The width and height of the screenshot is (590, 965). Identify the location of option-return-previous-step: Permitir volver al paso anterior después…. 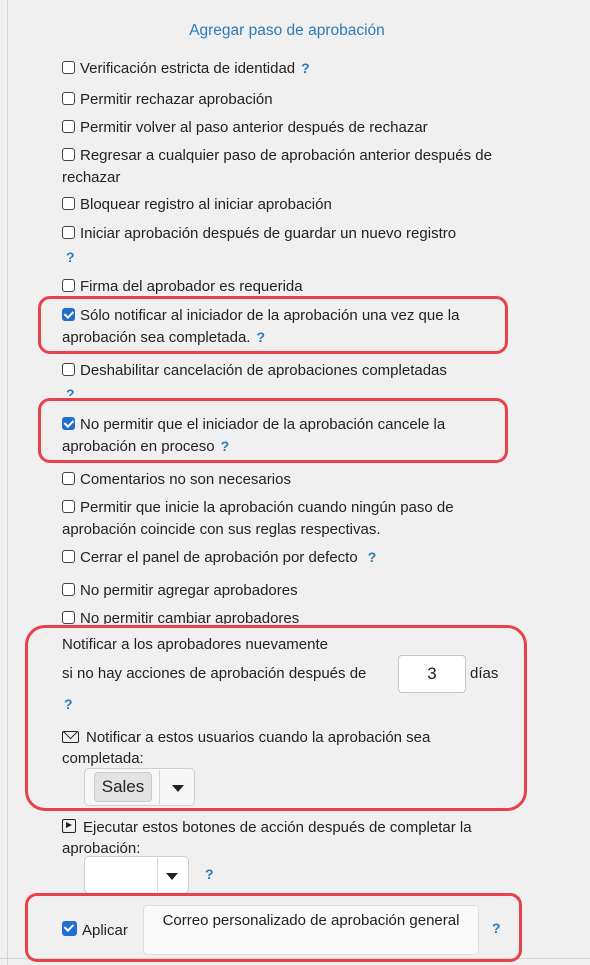
(285, 128).